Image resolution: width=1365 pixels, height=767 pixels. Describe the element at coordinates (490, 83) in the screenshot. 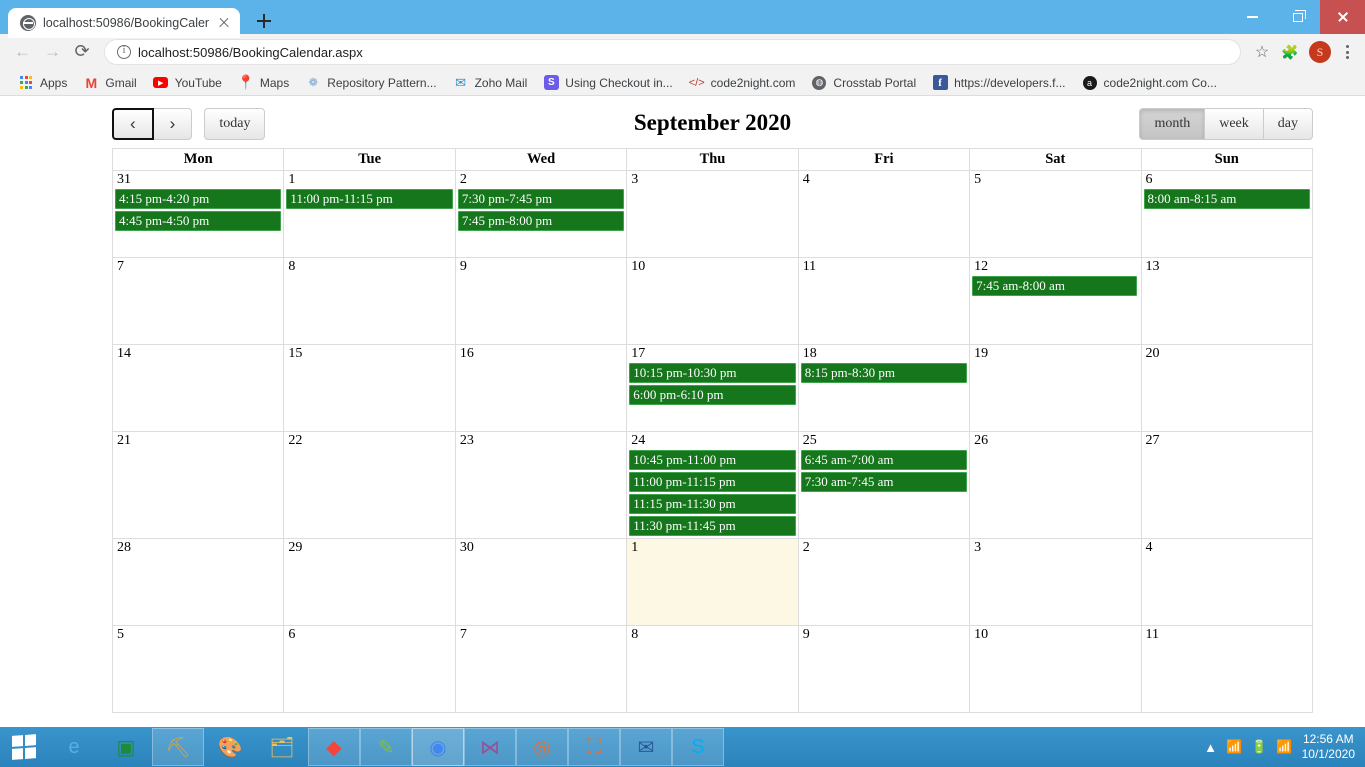

I see `bookmark-zoho-mail: ✉ Zoho Mail` at that location.